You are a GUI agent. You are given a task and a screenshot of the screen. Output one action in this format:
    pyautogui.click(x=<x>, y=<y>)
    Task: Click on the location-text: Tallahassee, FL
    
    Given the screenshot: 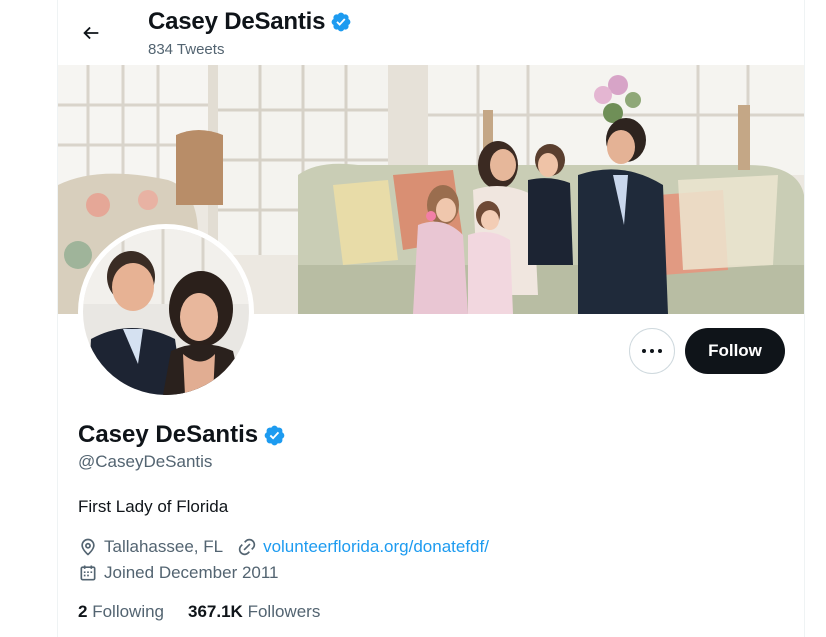 What is the action you would take?
    pyautogui.click(x=164, y=546)
    